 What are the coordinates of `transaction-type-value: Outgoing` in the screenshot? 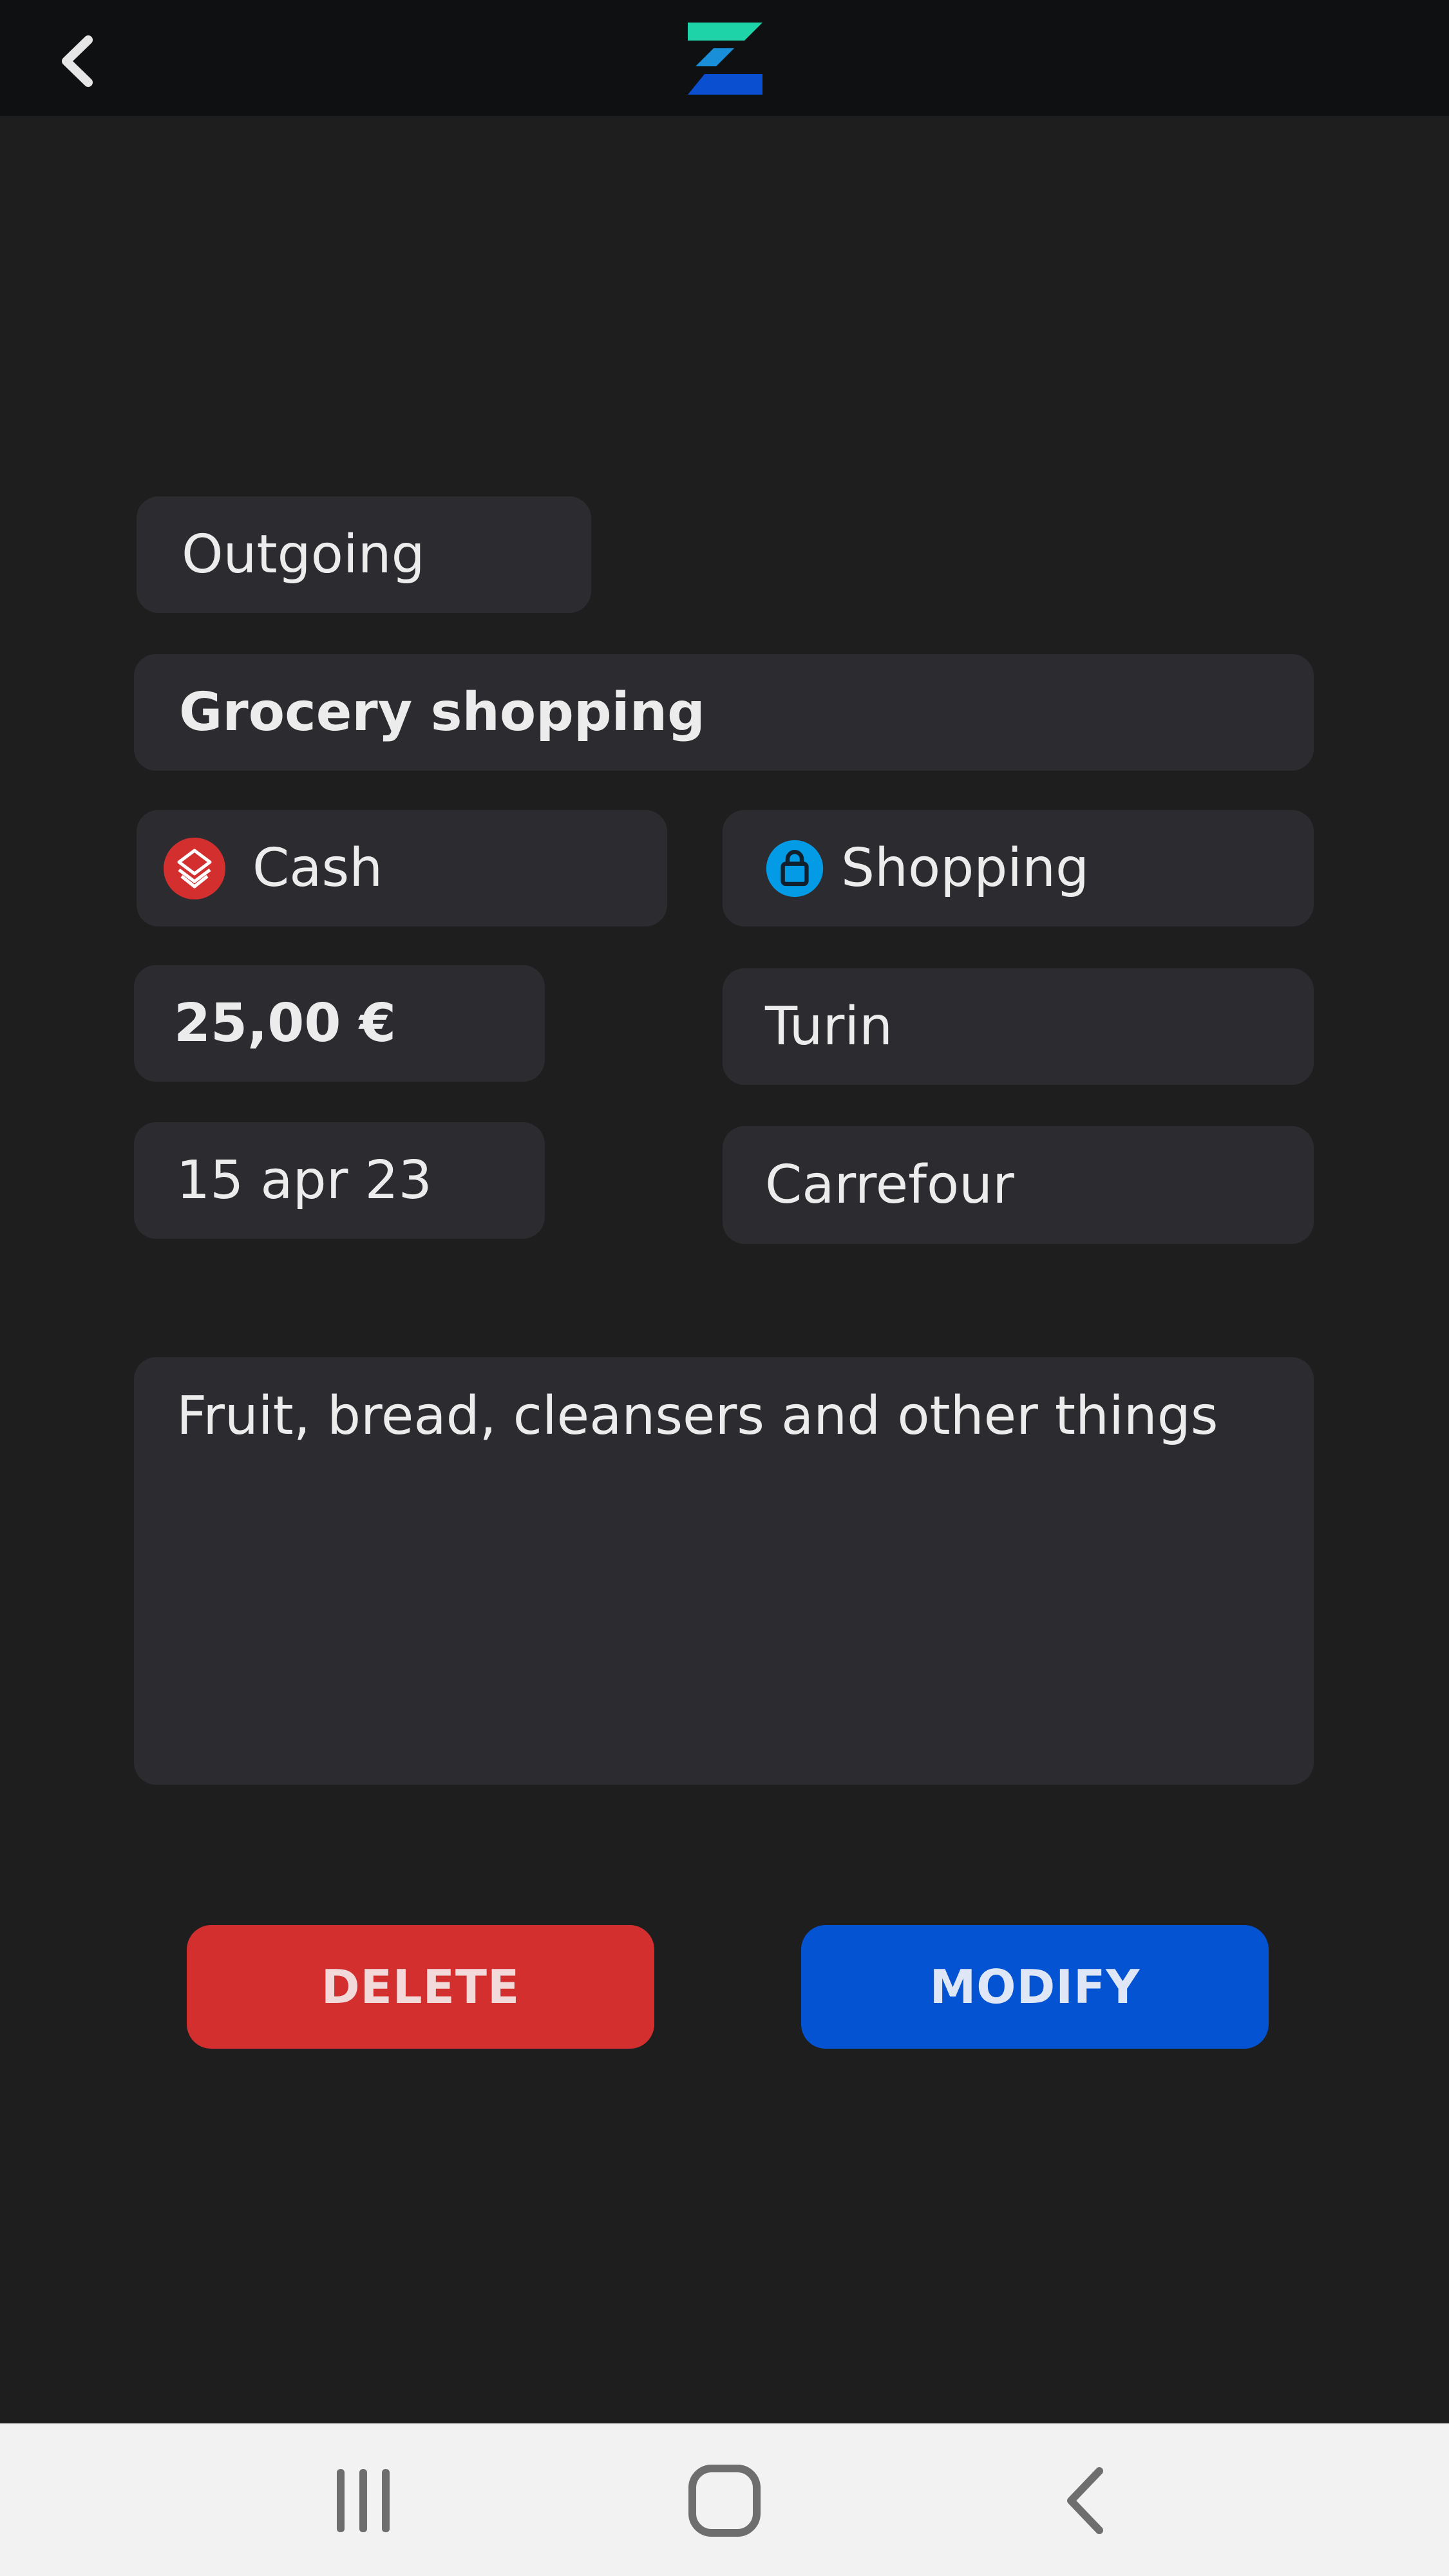 It's located at (303, 554).